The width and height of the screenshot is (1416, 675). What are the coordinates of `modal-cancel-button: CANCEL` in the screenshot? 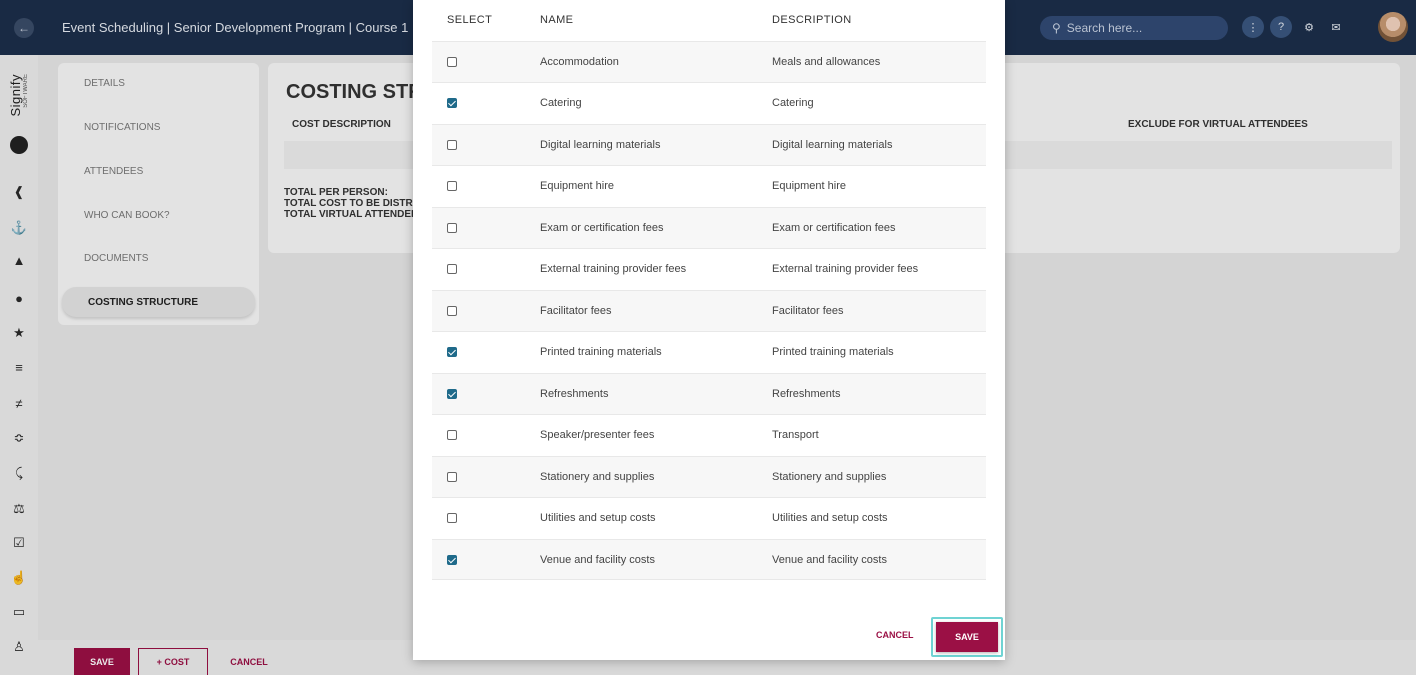 It's located at (895, 635).